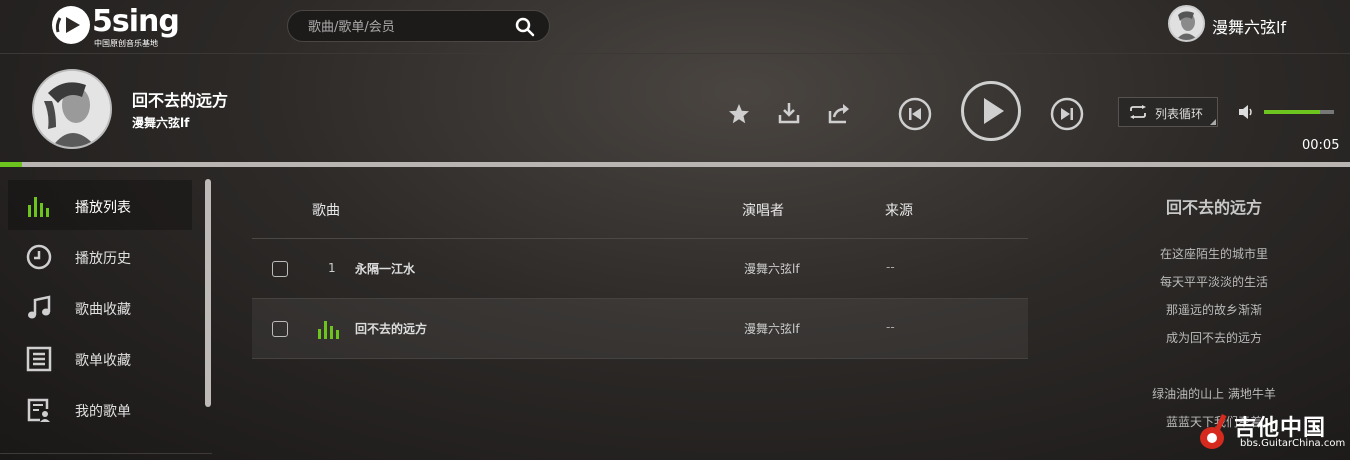  Describe the element at coordinates (1213, 338) in the screenshot. I see `lyric-line: 成为回不去的远方` at that location.